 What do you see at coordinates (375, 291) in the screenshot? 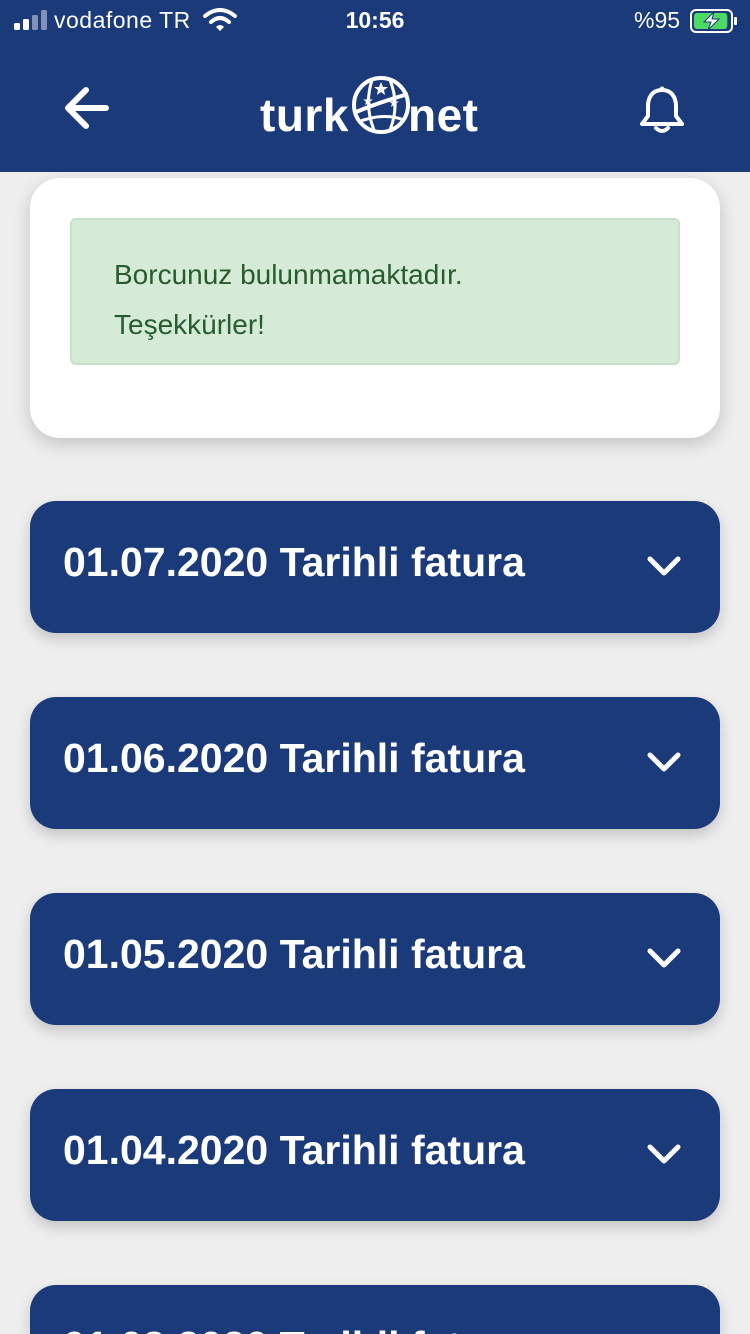
I see `success-alert: Borcunuz bulunmamaktadır. Teşekkürler!` at bounding box center [375, 291].